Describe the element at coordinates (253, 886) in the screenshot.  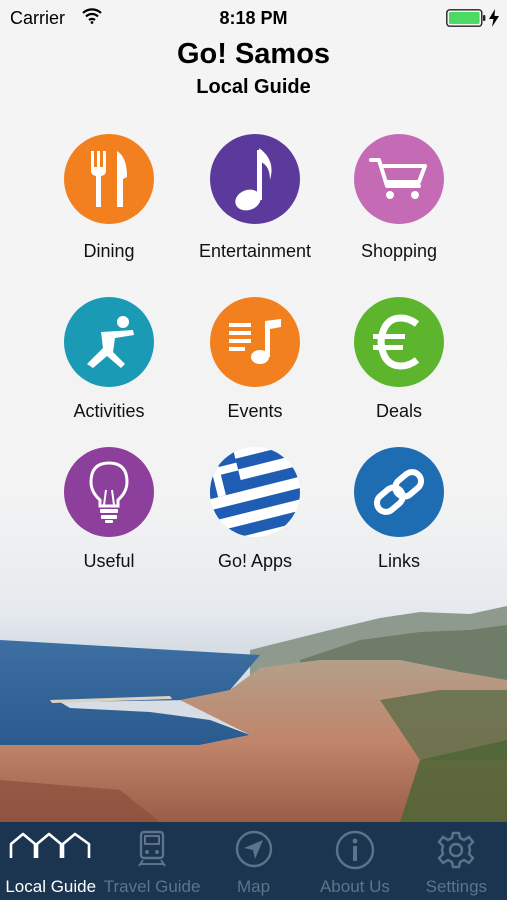
I see `tab-label: Map` at that location.